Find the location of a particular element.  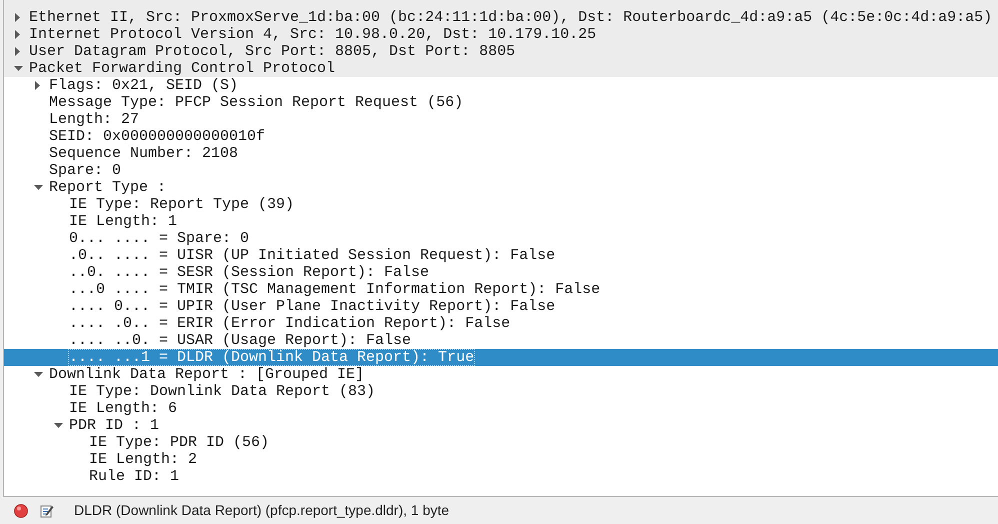

tree-item-label: Spare: 0 is located at coordinates (85, 170).